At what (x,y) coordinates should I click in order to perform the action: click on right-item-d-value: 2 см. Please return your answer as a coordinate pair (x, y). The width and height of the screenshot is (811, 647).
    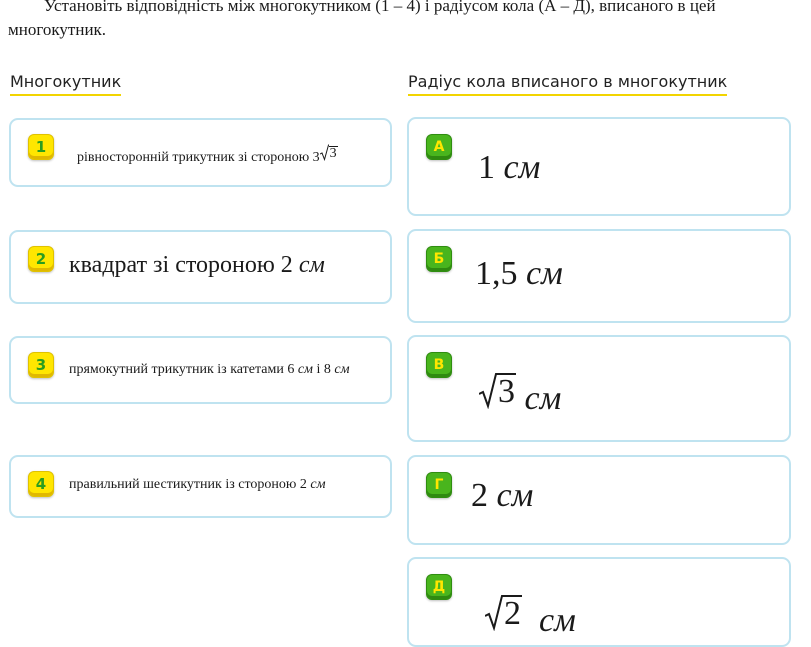
    Looking at the image, I should click on (530, 617).